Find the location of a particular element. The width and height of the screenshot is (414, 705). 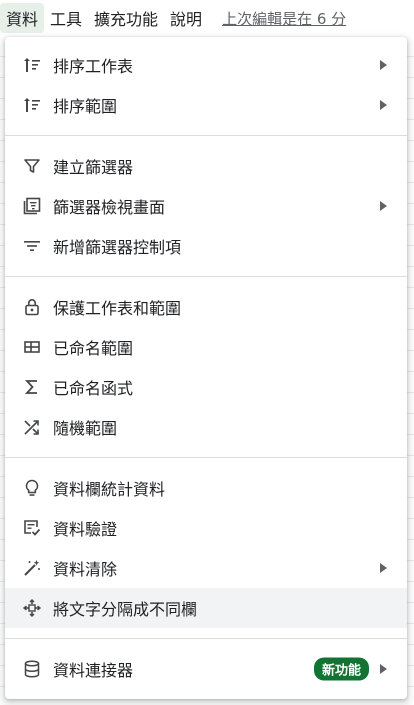

menu-extensions: 擴充功能 is located at coordinates (126, 18).